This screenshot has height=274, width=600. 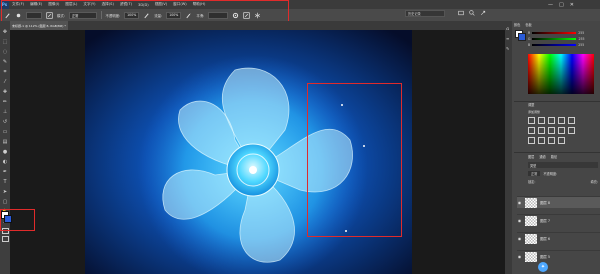 I want to click on workspace-icon, so click(x=461, y=13).